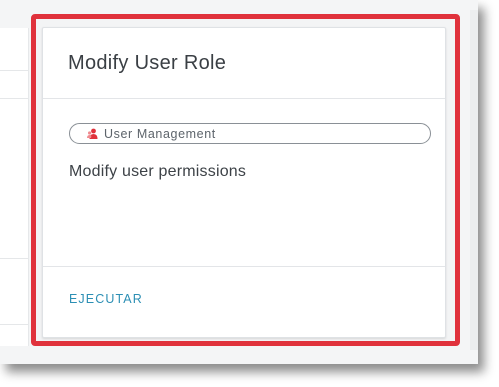 The image size is (499, 387). I want to click on background-scroll-area, so click(474, 180).